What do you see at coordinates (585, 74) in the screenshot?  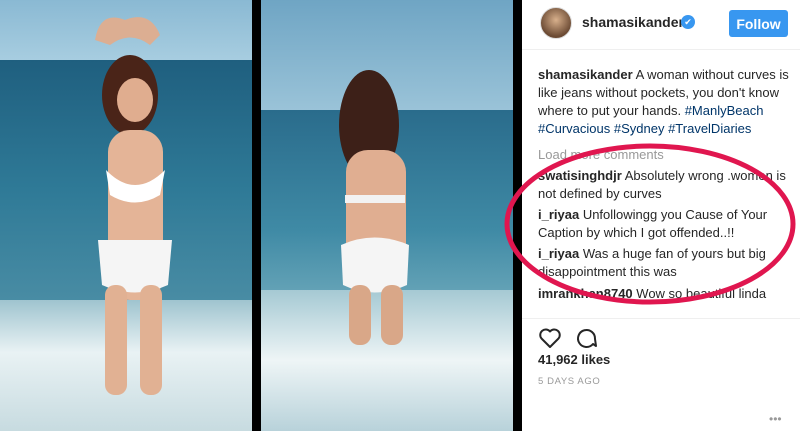 I see `caption-username: shamasikander` at bounding box center [585, 74].